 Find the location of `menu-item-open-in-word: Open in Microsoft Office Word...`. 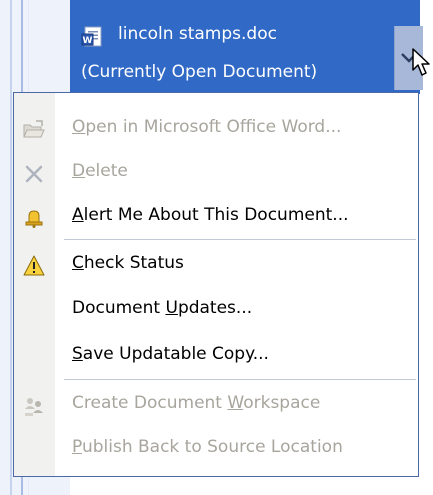

menu-item-open-in-word: Open in Microsoft Office Word... is located at coordinates (216, 128).